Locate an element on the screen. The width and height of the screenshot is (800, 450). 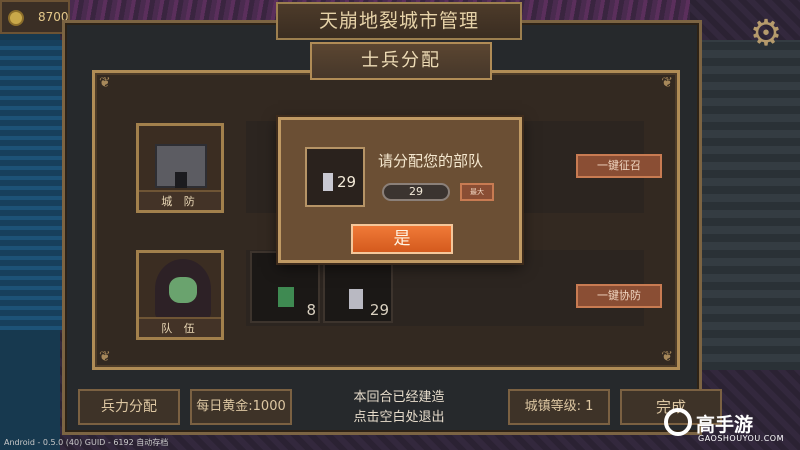
troop-amount-field: 29 is located at coordinates (416, 192).